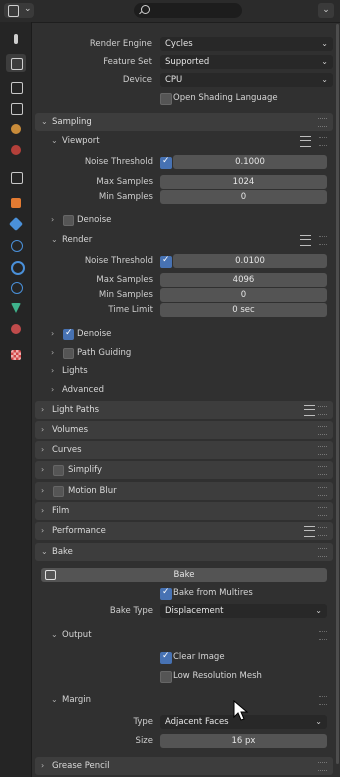 The image size is (340, 777). I want to click on subpanel-render-denoise: › Denoise, so click(186, 334).